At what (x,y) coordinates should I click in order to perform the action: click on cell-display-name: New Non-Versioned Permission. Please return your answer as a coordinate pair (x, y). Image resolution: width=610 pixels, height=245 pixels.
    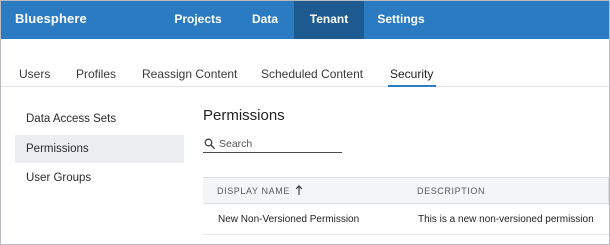
    Looking at the image, I should click on (289, 219).